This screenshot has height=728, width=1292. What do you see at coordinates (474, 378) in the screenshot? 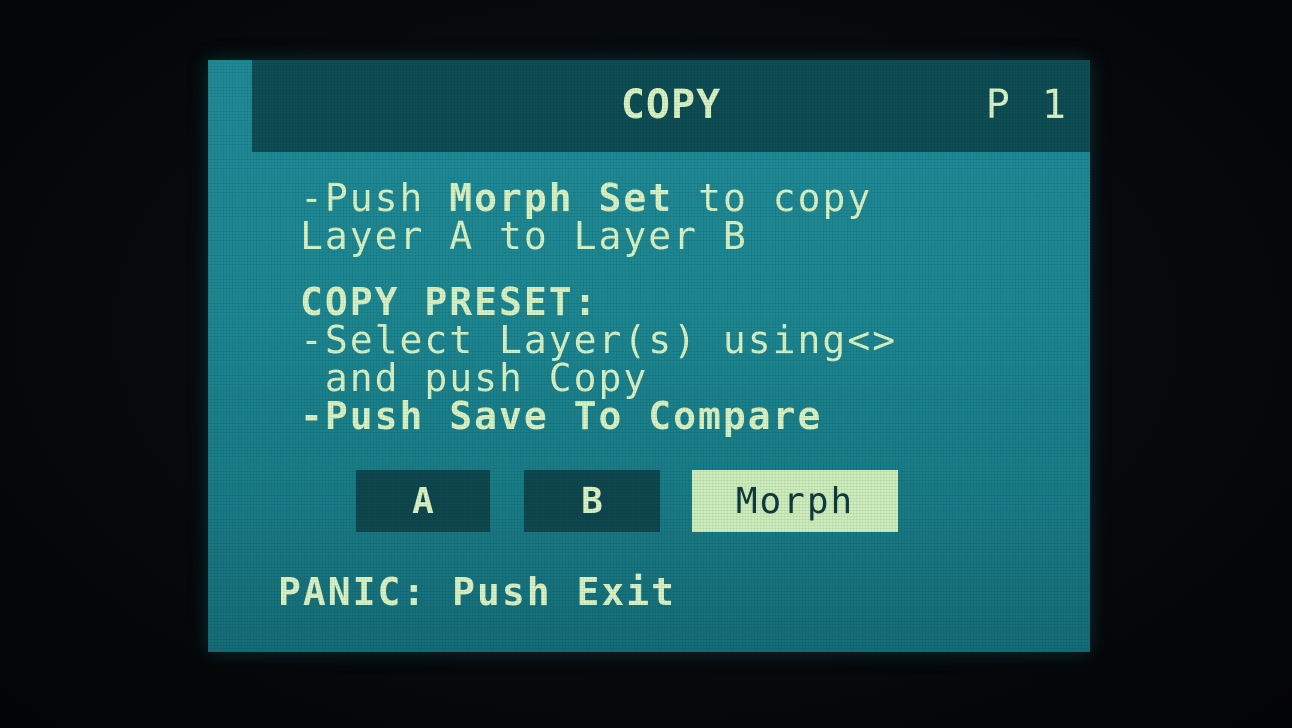
I see `instruction-line-5: and push Copy` at bounding box center [474, 378].